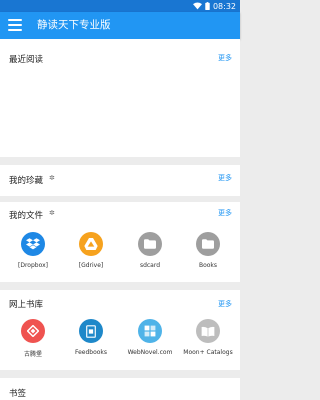 Image resolution: width=320 pixels, height=400 pixels. I want to click on online-library-more-link: 更多, so click(225, 304).